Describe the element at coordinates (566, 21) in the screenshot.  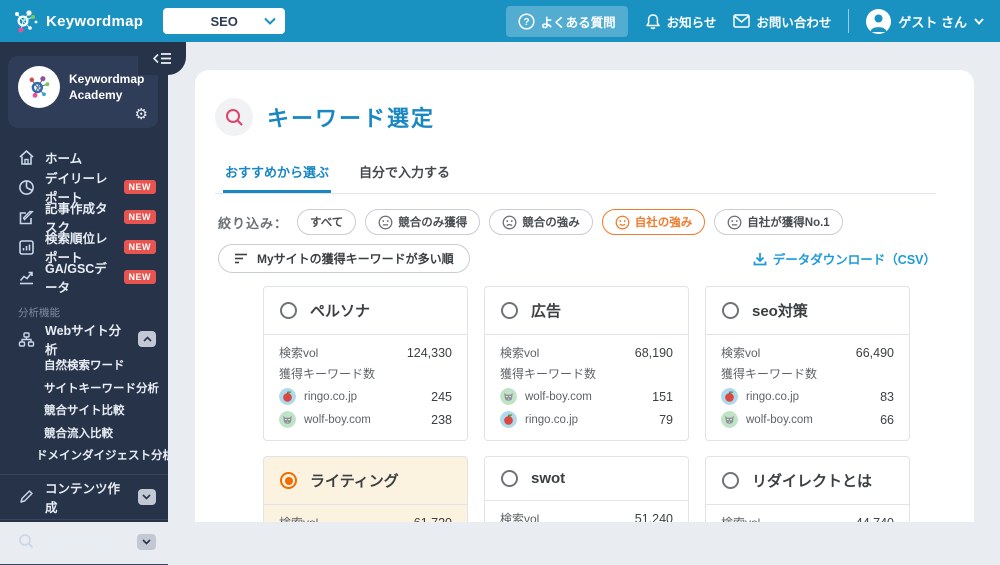
I see `faq-button: ? よくある質問` at that location.